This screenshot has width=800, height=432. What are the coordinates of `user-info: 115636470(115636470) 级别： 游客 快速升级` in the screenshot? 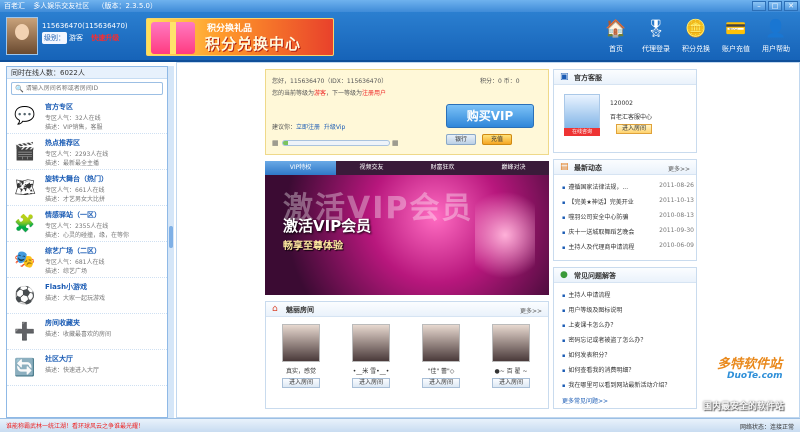 It's located at (85, 32).